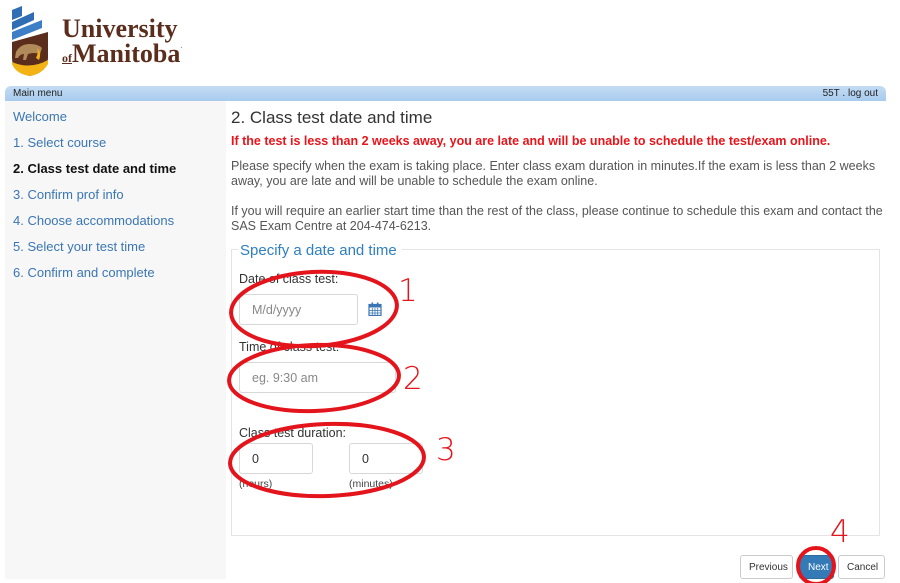 Image resolution: width=900 pixels, height=583 pixels. What do you see at coordinates (640, 249) in the screenshot?
I see `fieldset-border` at bounding box center [640, 249].